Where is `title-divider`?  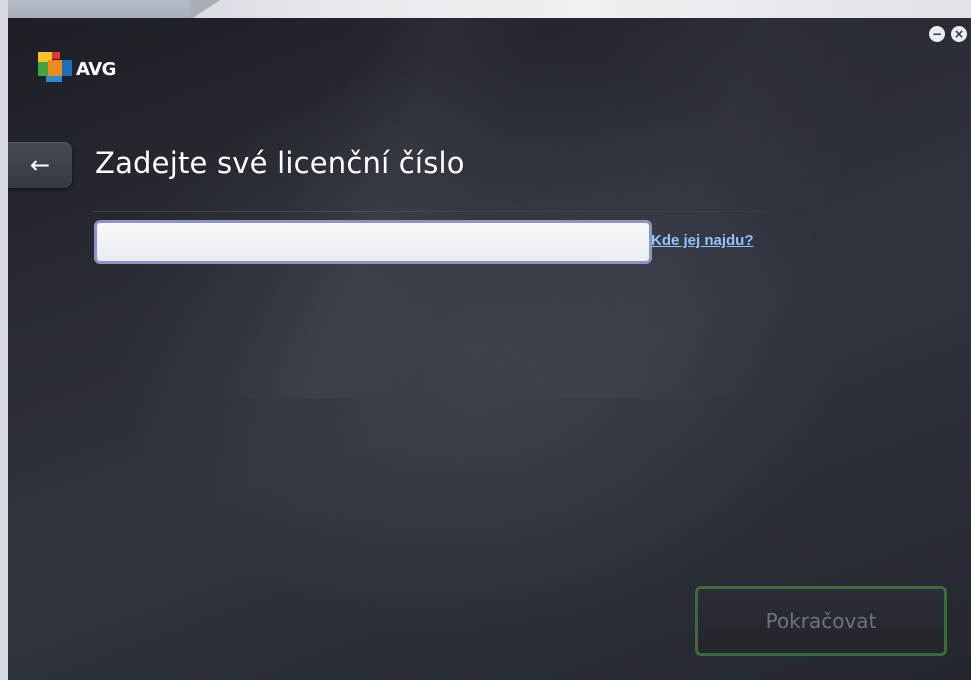
title-divider is located at coordinates (482, 211).